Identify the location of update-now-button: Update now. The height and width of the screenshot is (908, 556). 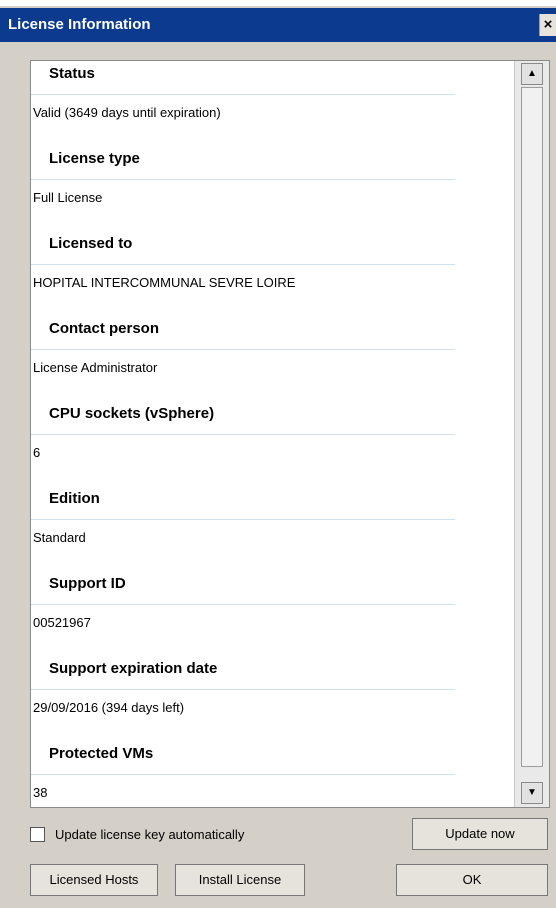
(480, 834).